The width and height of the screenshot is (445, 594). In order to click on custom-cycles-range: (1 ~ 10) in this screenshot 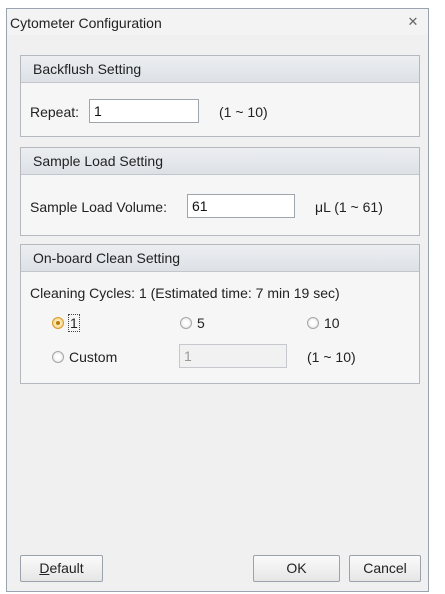, I will do `click(331, 357)`.